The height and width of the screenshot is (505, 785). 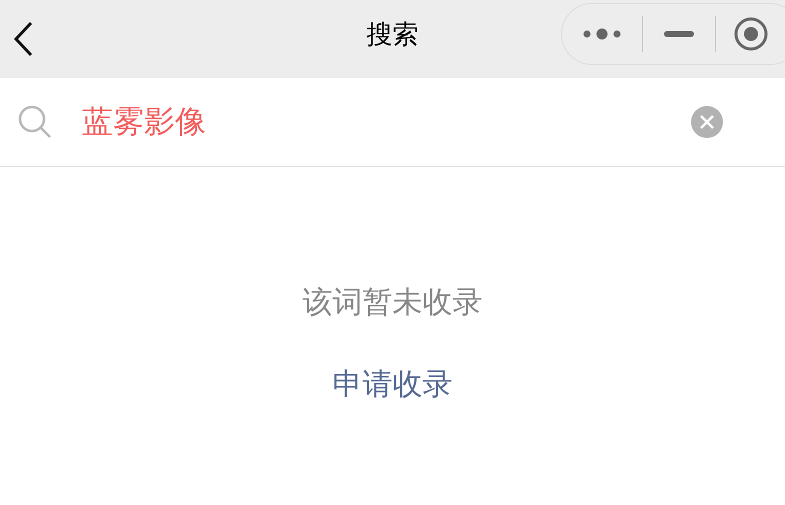 I want to click on close-icon, so click(x=707, y=122).